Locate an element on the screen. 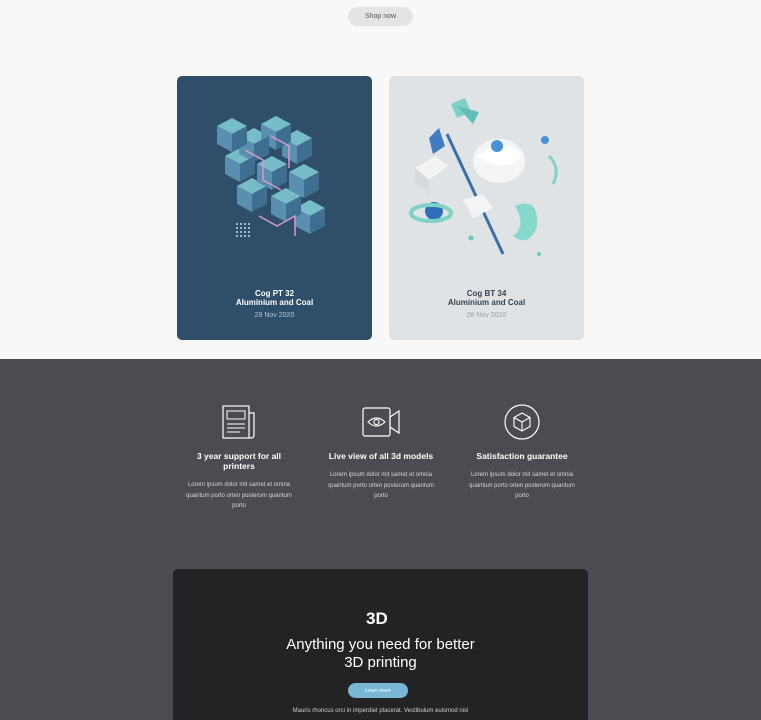 Image resolution: width=761 pixels, height=720 pixels. promo-heading: Anything you need for better 3D printing is located at coordinates (380, 654).